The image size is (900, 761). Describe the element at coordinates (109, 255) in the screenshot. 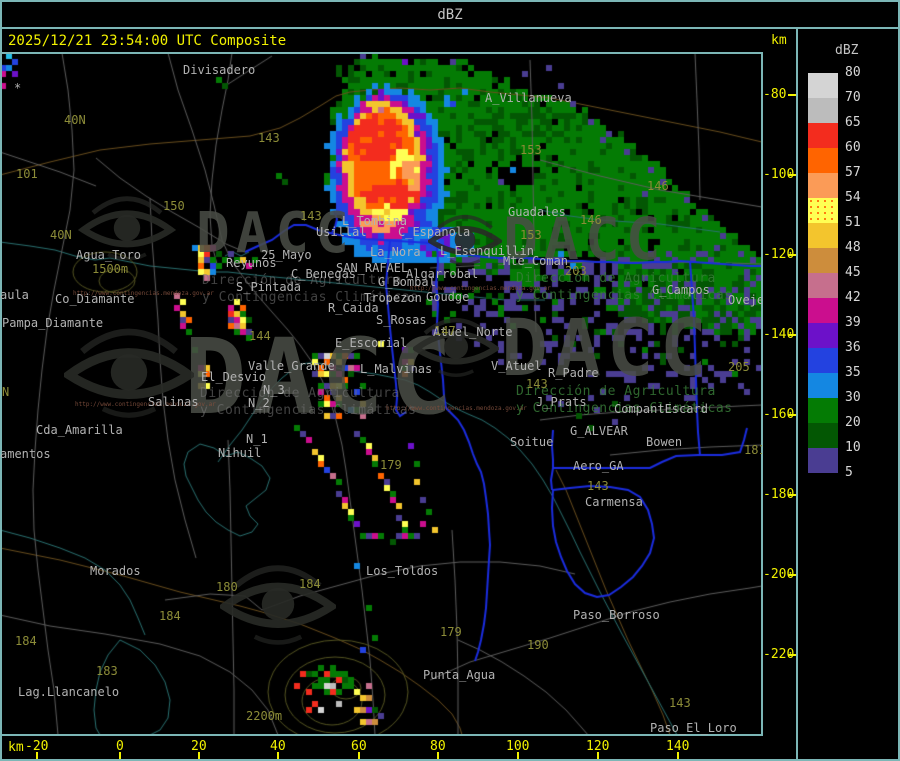

I see `map-place-label: Agua_Toro` at that location.